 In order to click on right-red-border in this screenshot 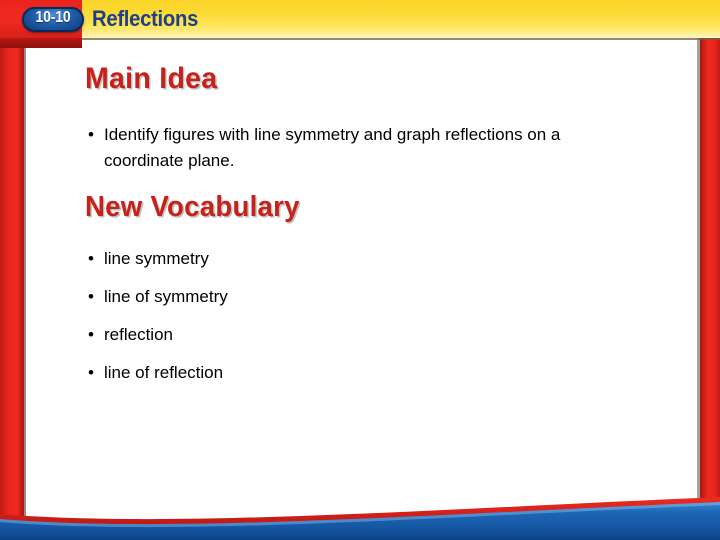, I will do `click(710, 270)`.